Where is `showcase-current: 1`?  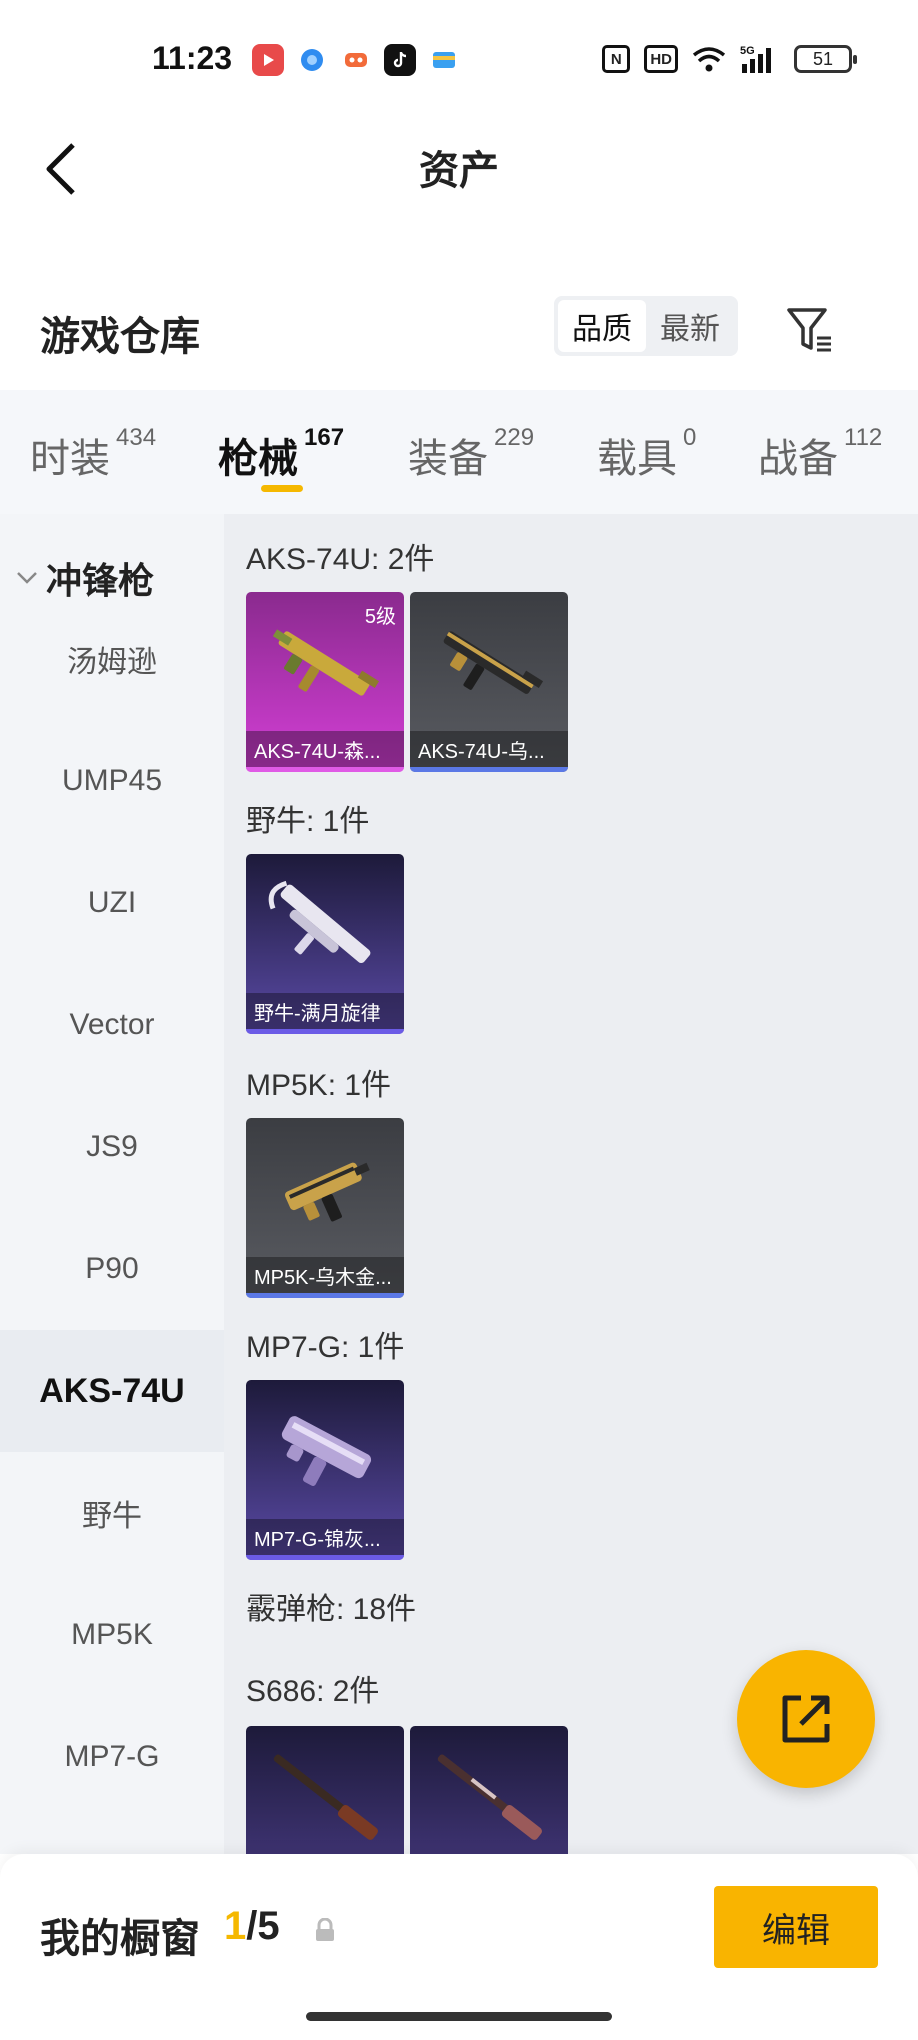 showcase-current: 1 is located at coordinates (235, 1926).